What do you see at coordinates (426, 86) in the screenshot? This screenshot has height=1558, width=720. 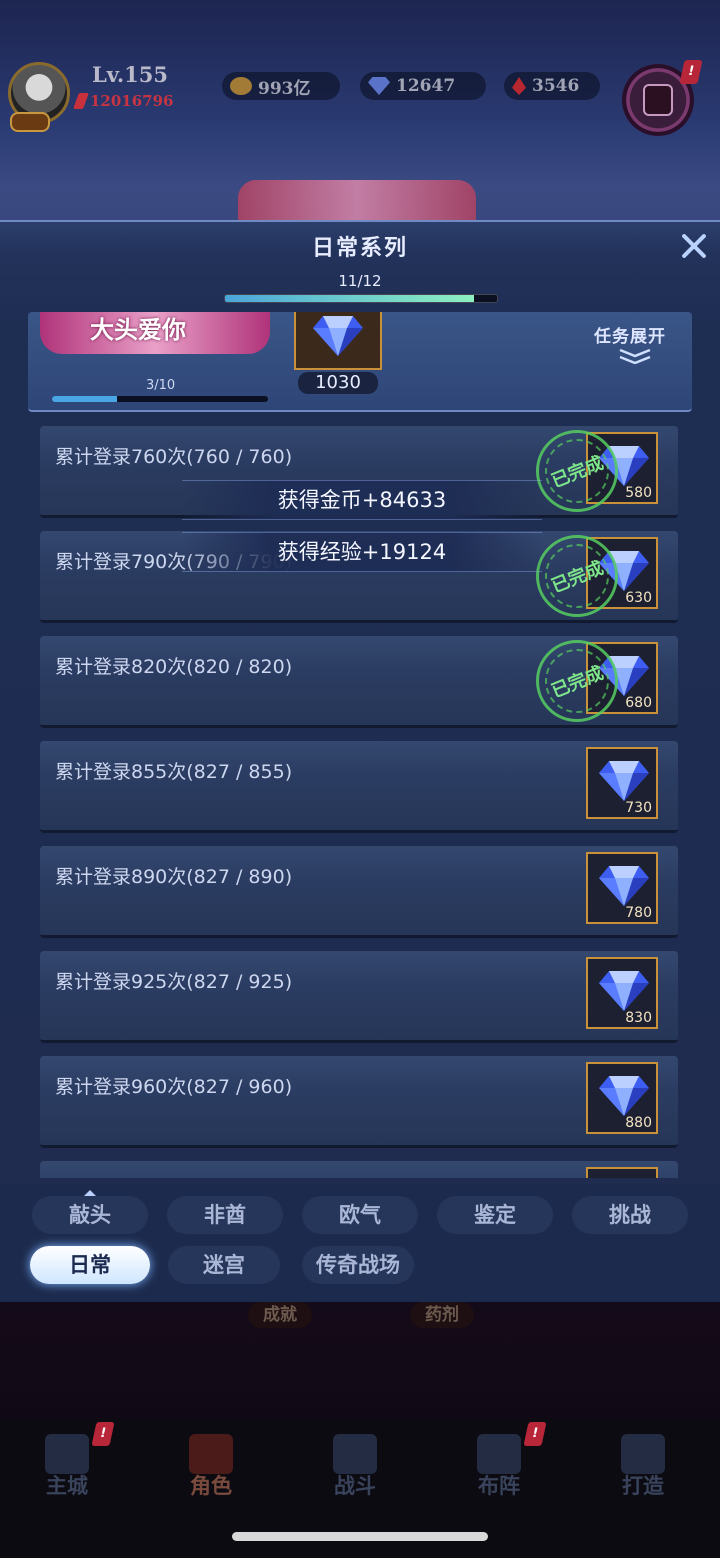 I see `crystal-value: 12647` at bounding box center [426, 86].